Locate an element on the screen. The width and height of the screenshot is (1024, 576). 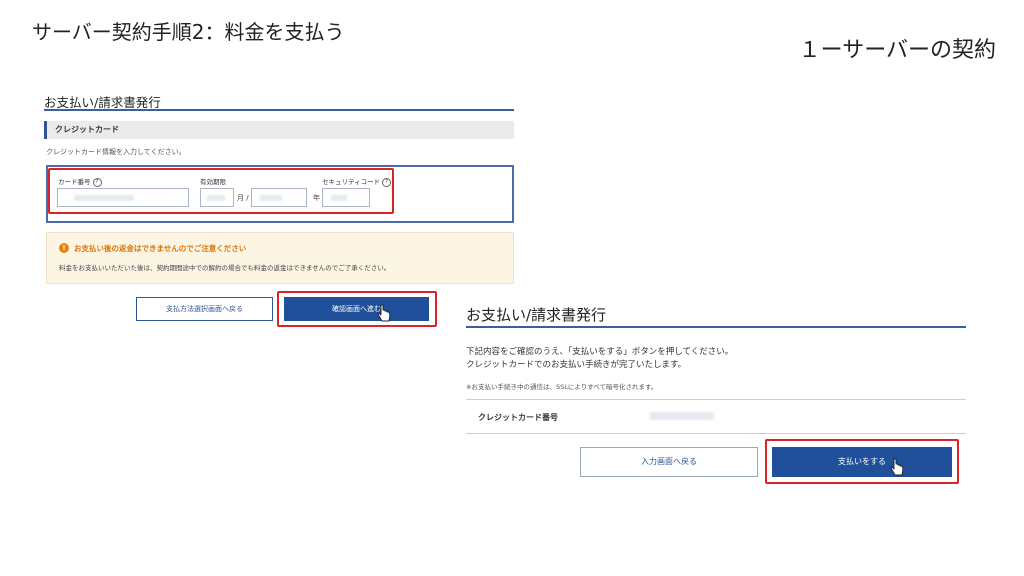
pay-button: 支払いをする is located at coordinates (862, 462).